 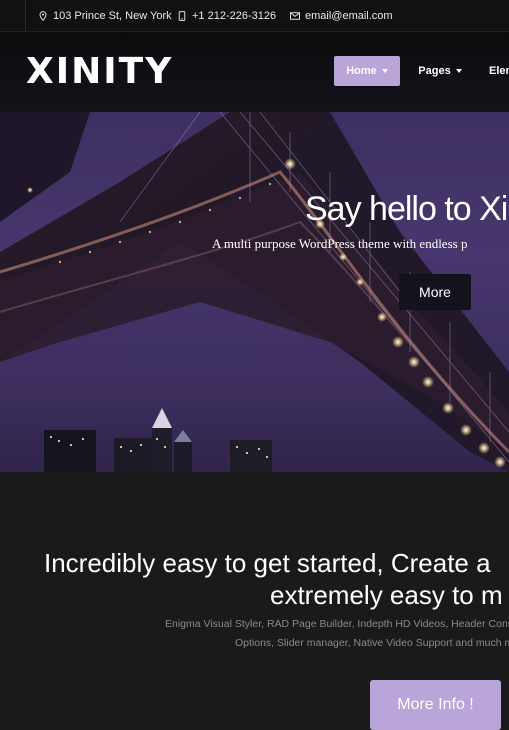 I want to click on nav-elements-label: Elem, so click(x=499, y=71).